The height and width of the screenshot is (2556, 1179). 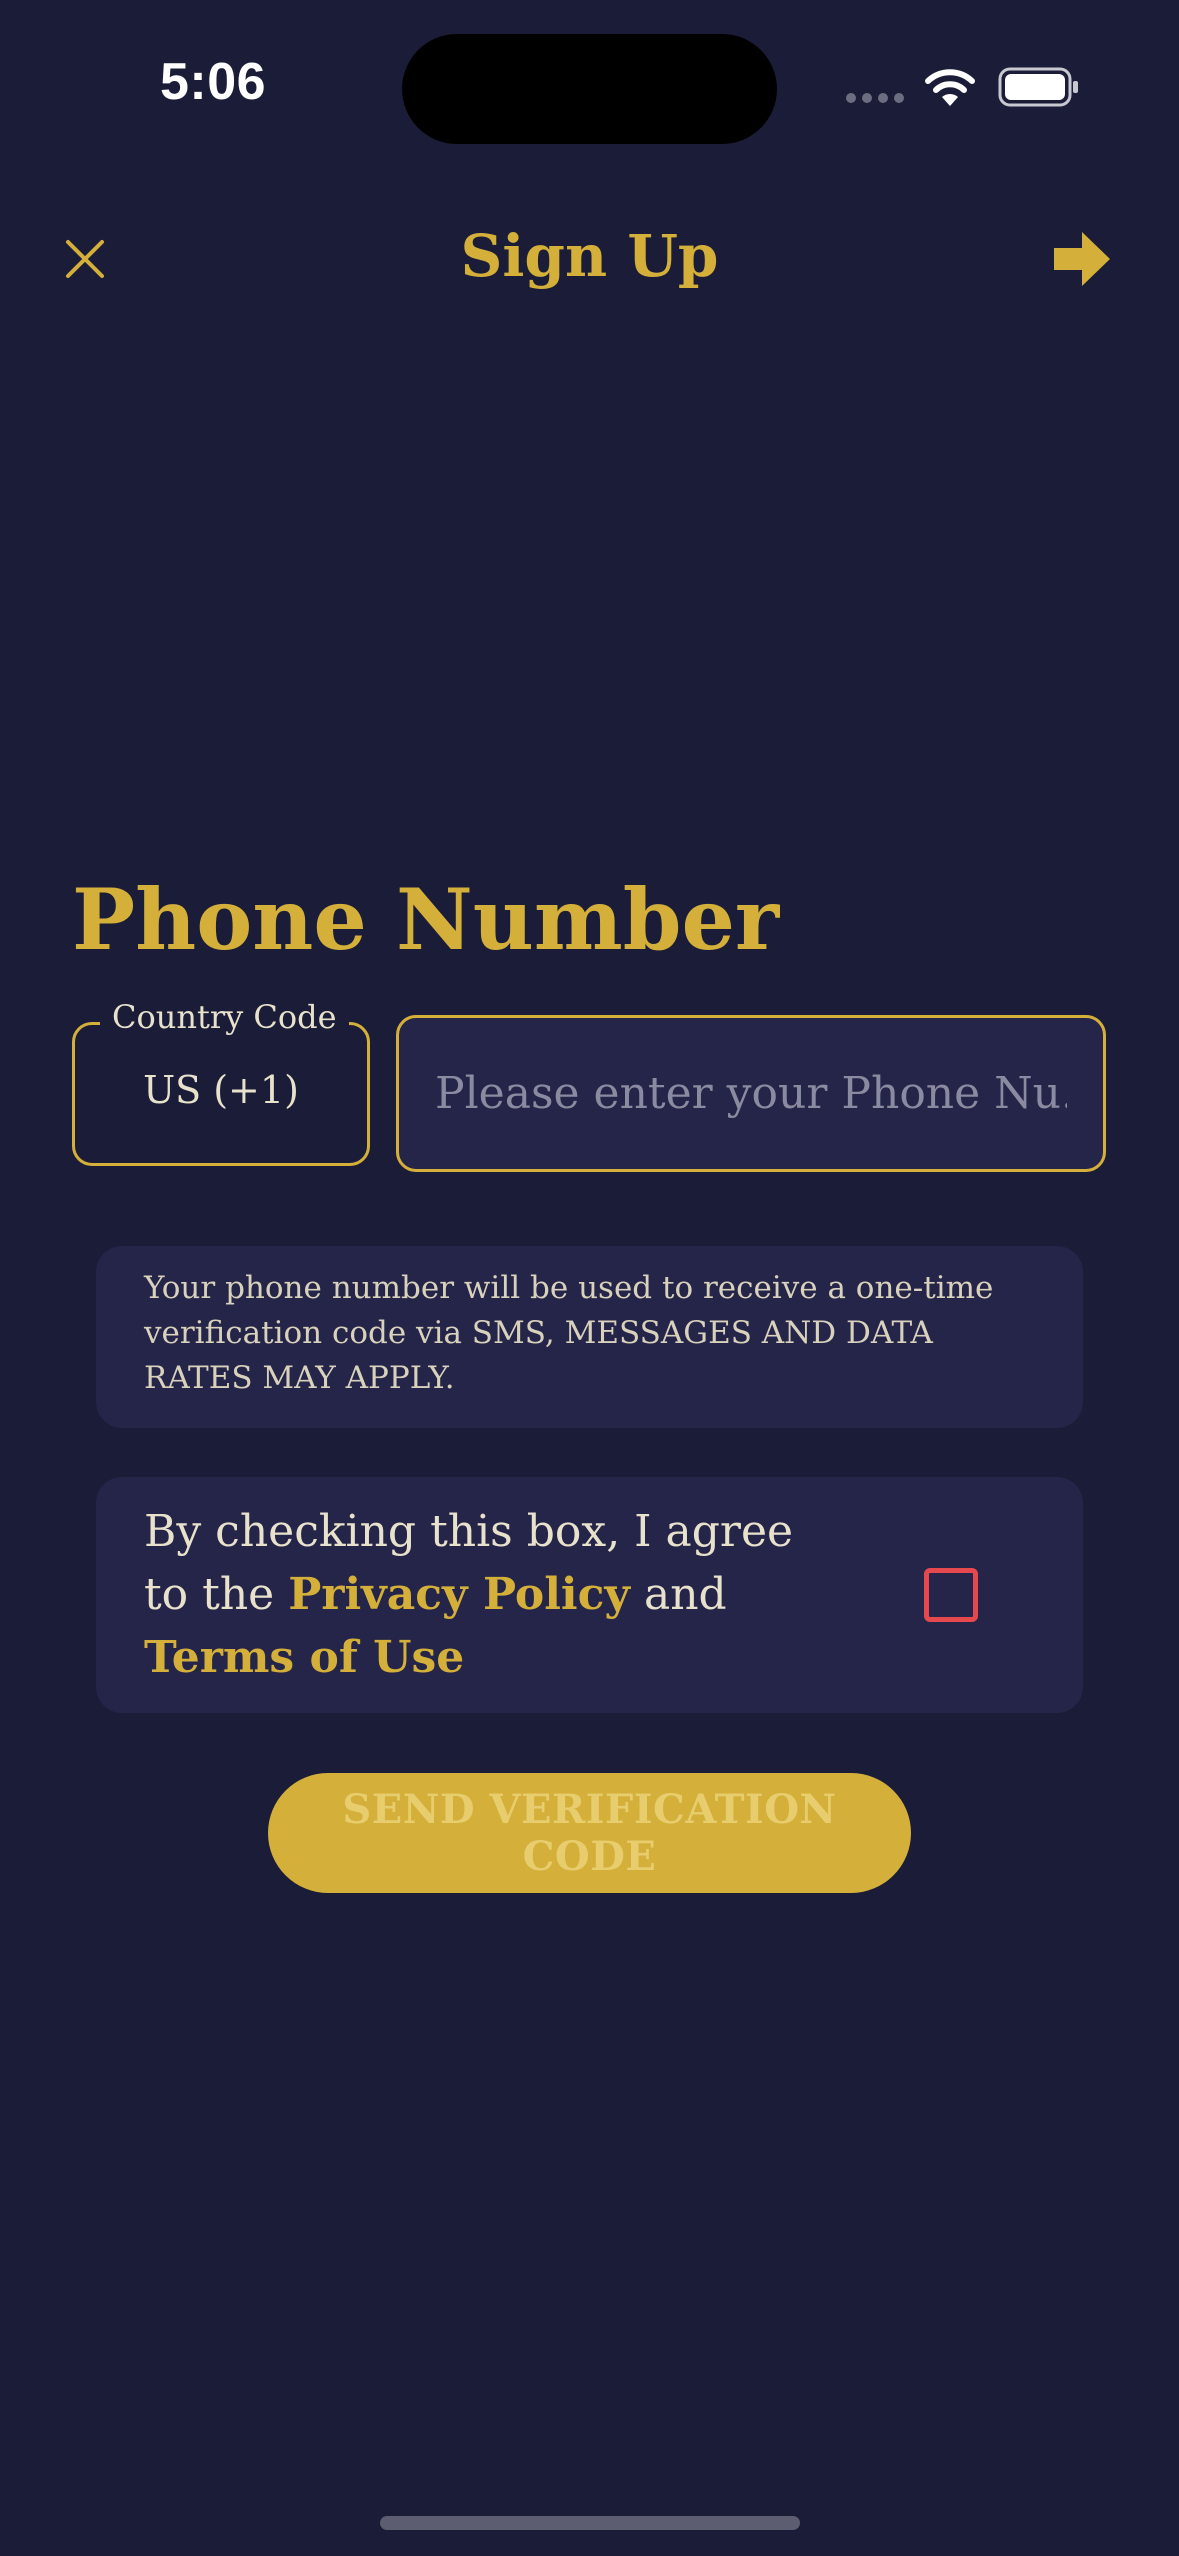 What do you see at coordinates (213, 82) in the screenshot?
I see `status-time: 5:06` at bounding box center [213, 82].